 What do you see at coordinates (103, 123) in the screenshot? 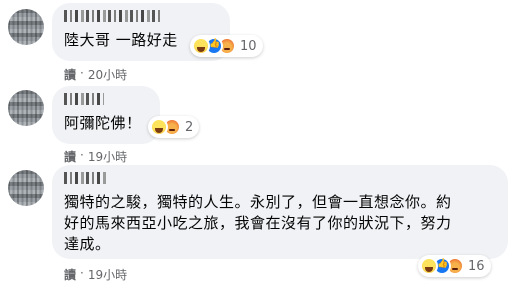
I see `comment-text: 阿彌陀佛！` at bounding box center [103, 123].